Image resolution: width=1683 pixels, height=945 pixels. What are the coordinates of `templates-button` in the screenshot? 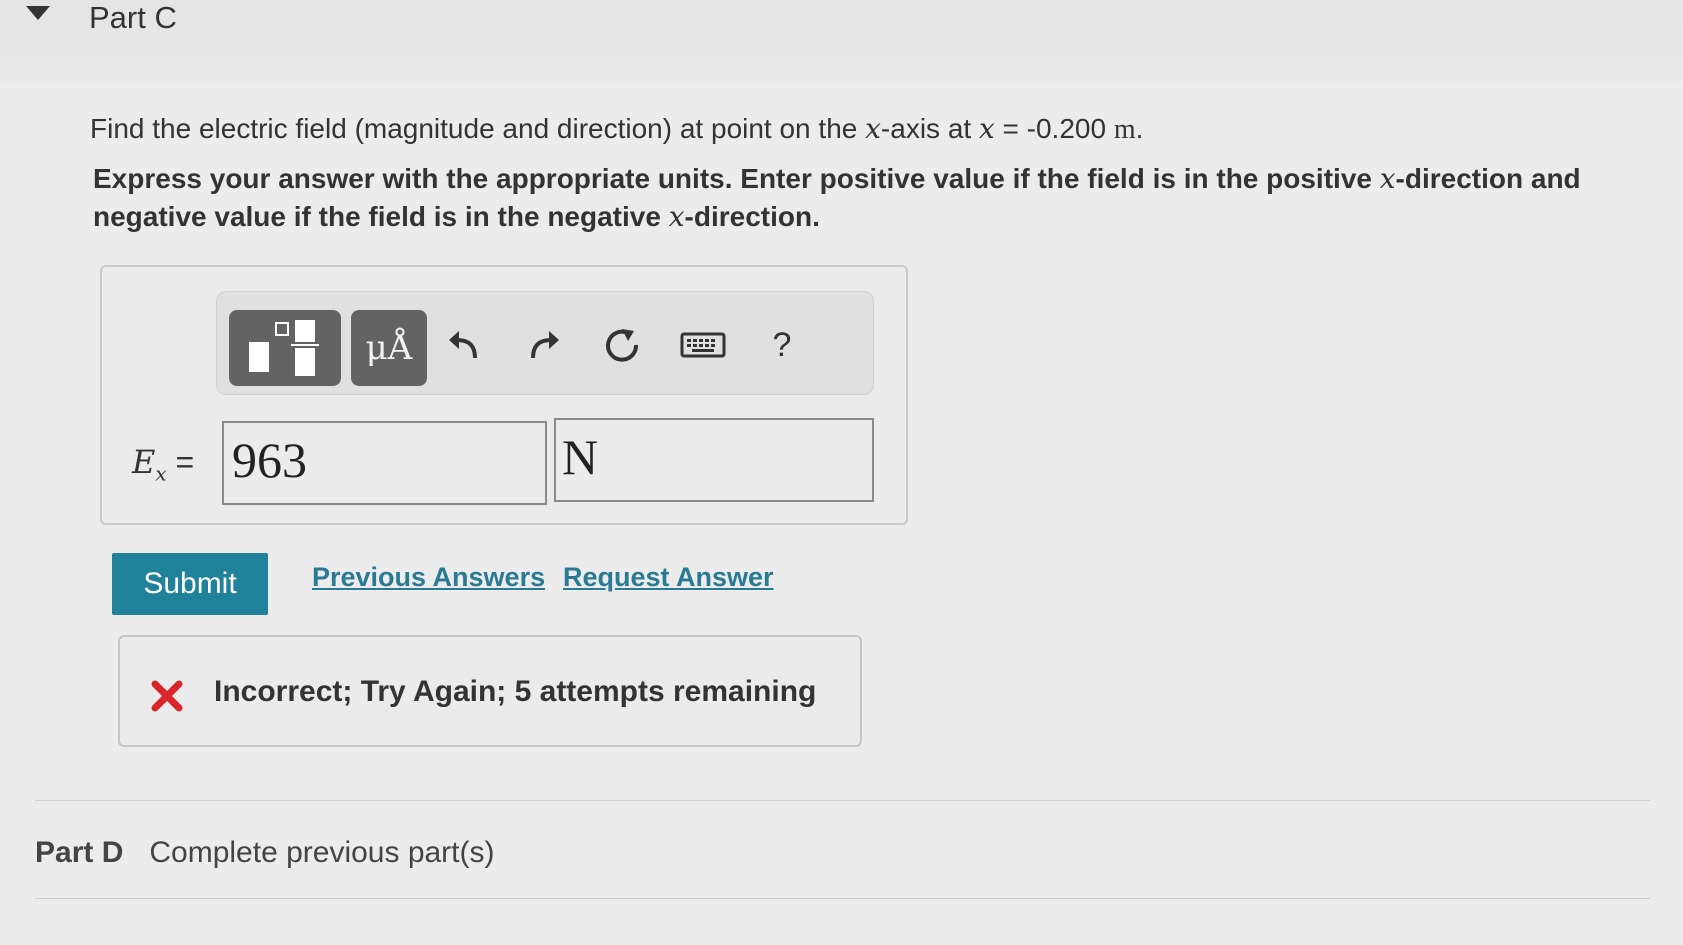 It's located at (285, 348).